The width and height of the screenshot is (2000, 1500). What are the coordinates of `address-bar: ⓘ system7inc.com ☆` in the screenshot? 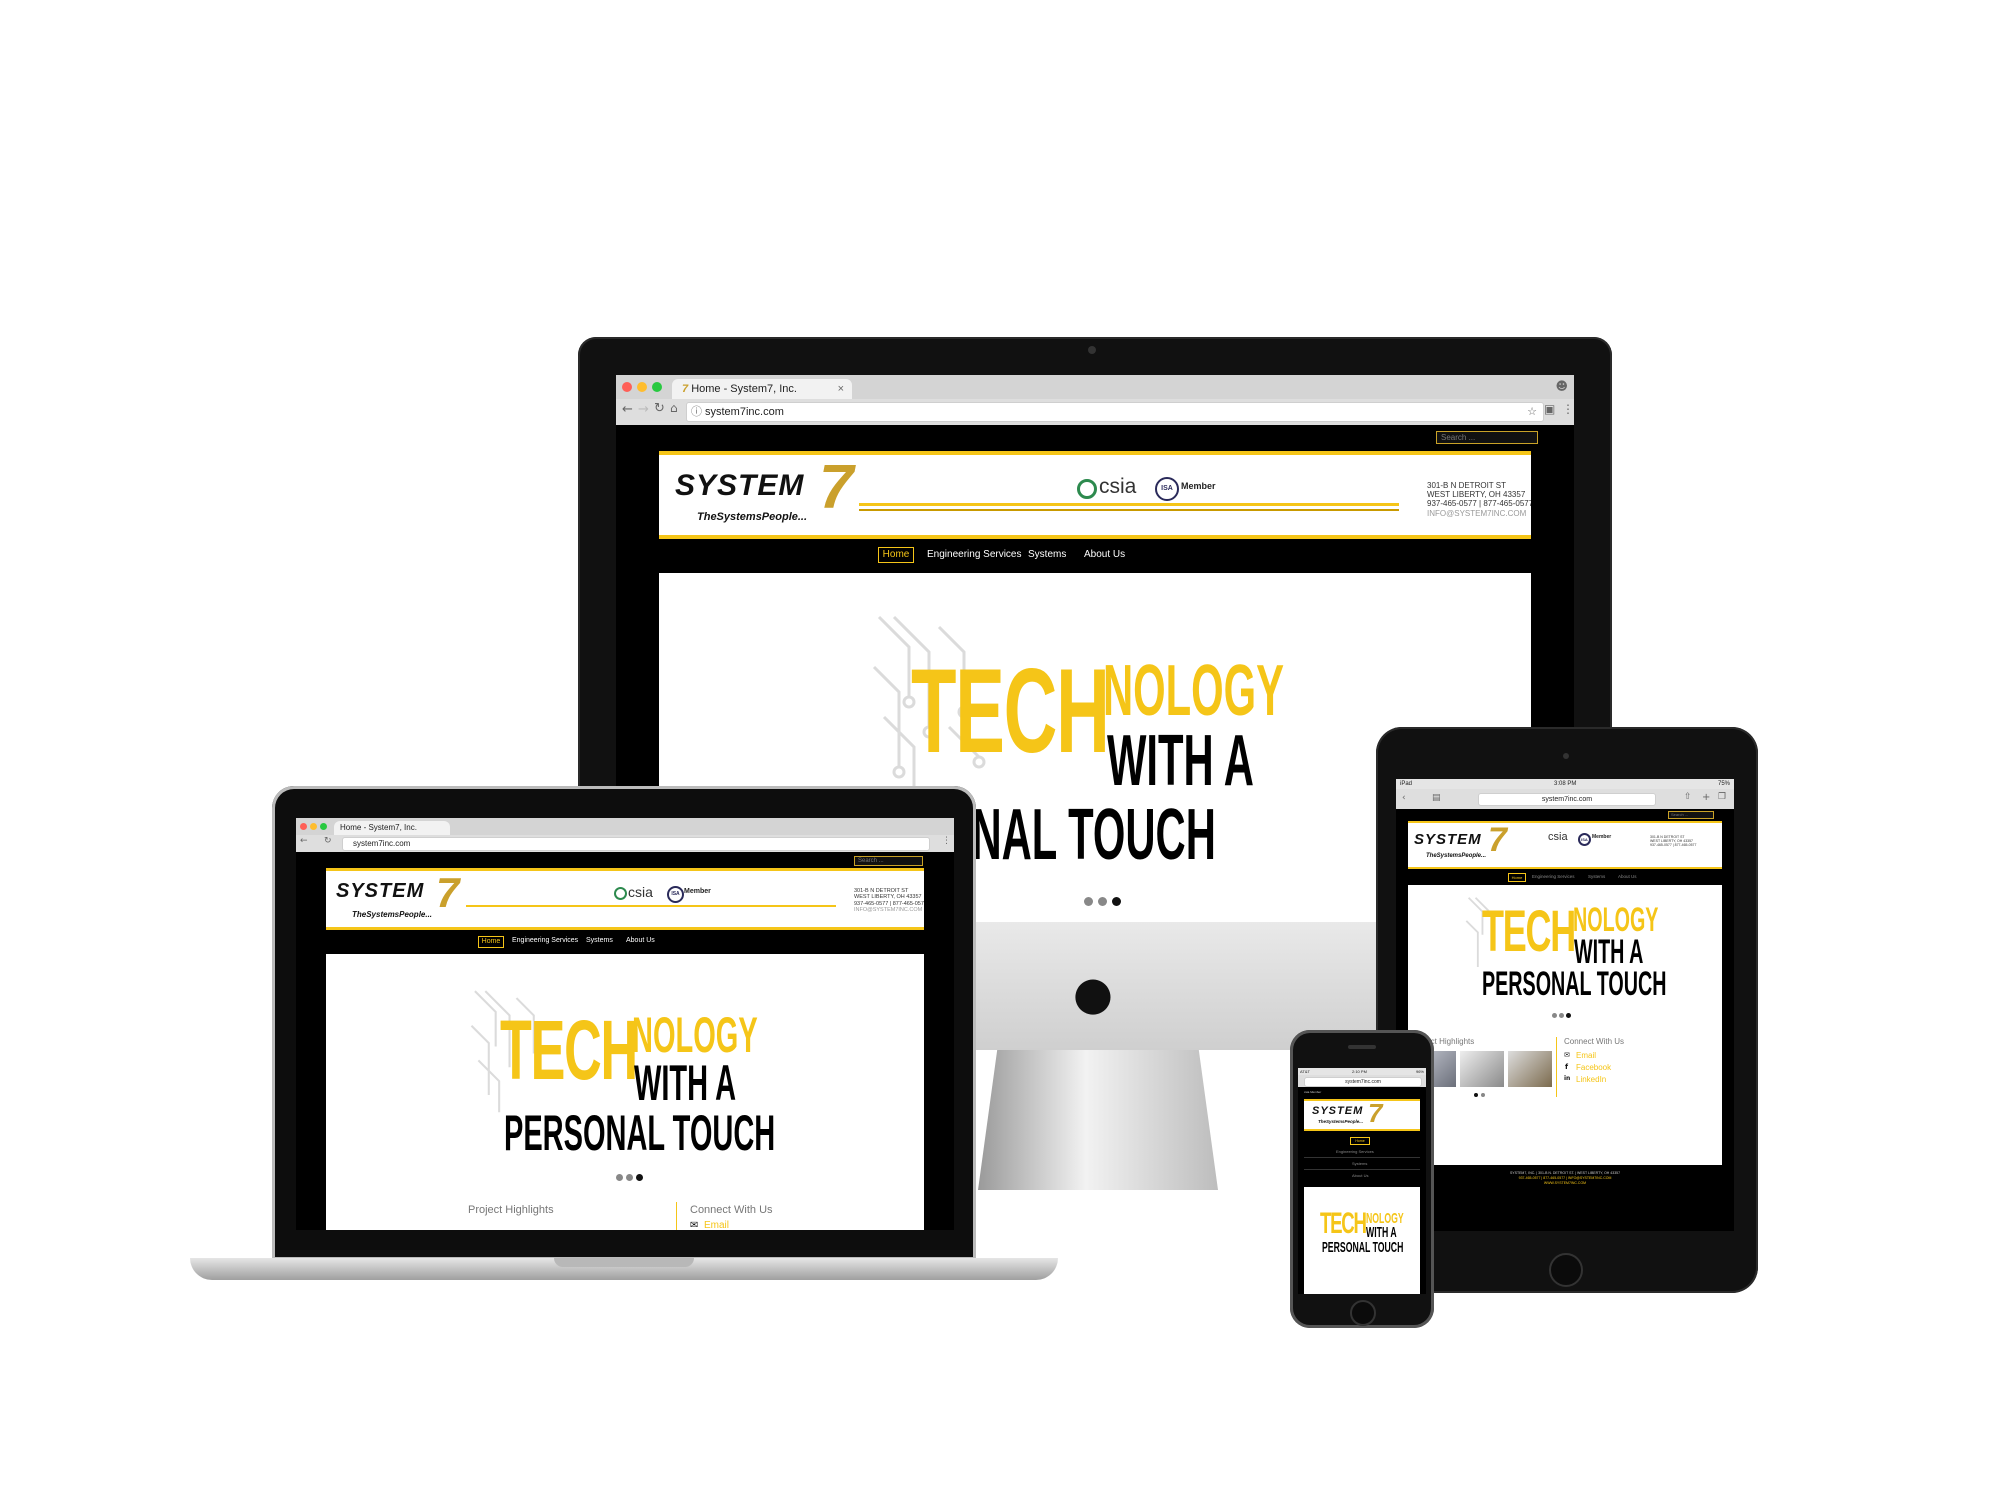 It's located at (1115, 412).